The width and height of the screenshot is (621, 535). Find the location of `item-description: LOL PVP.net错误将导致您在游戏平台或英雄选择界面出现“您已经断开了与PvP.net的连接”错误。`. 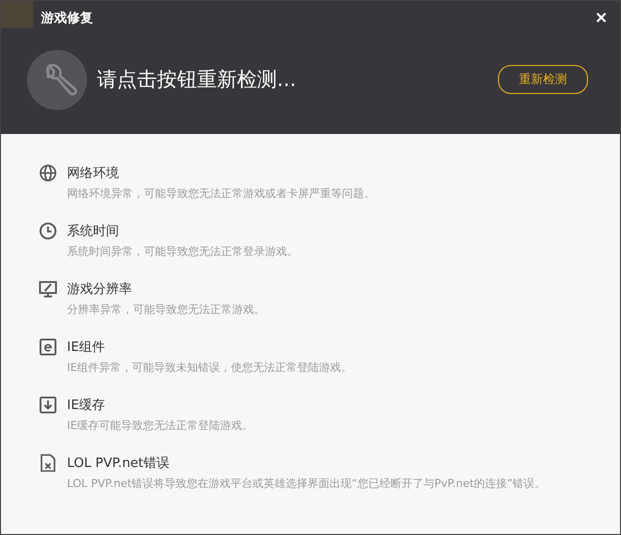

item-description: LOL PVP.net错误将导致您在游戏平台或英雄选择界面出现“您已经断开了与PvP.net的连接”错误。 is located at coordinates (307, 483).